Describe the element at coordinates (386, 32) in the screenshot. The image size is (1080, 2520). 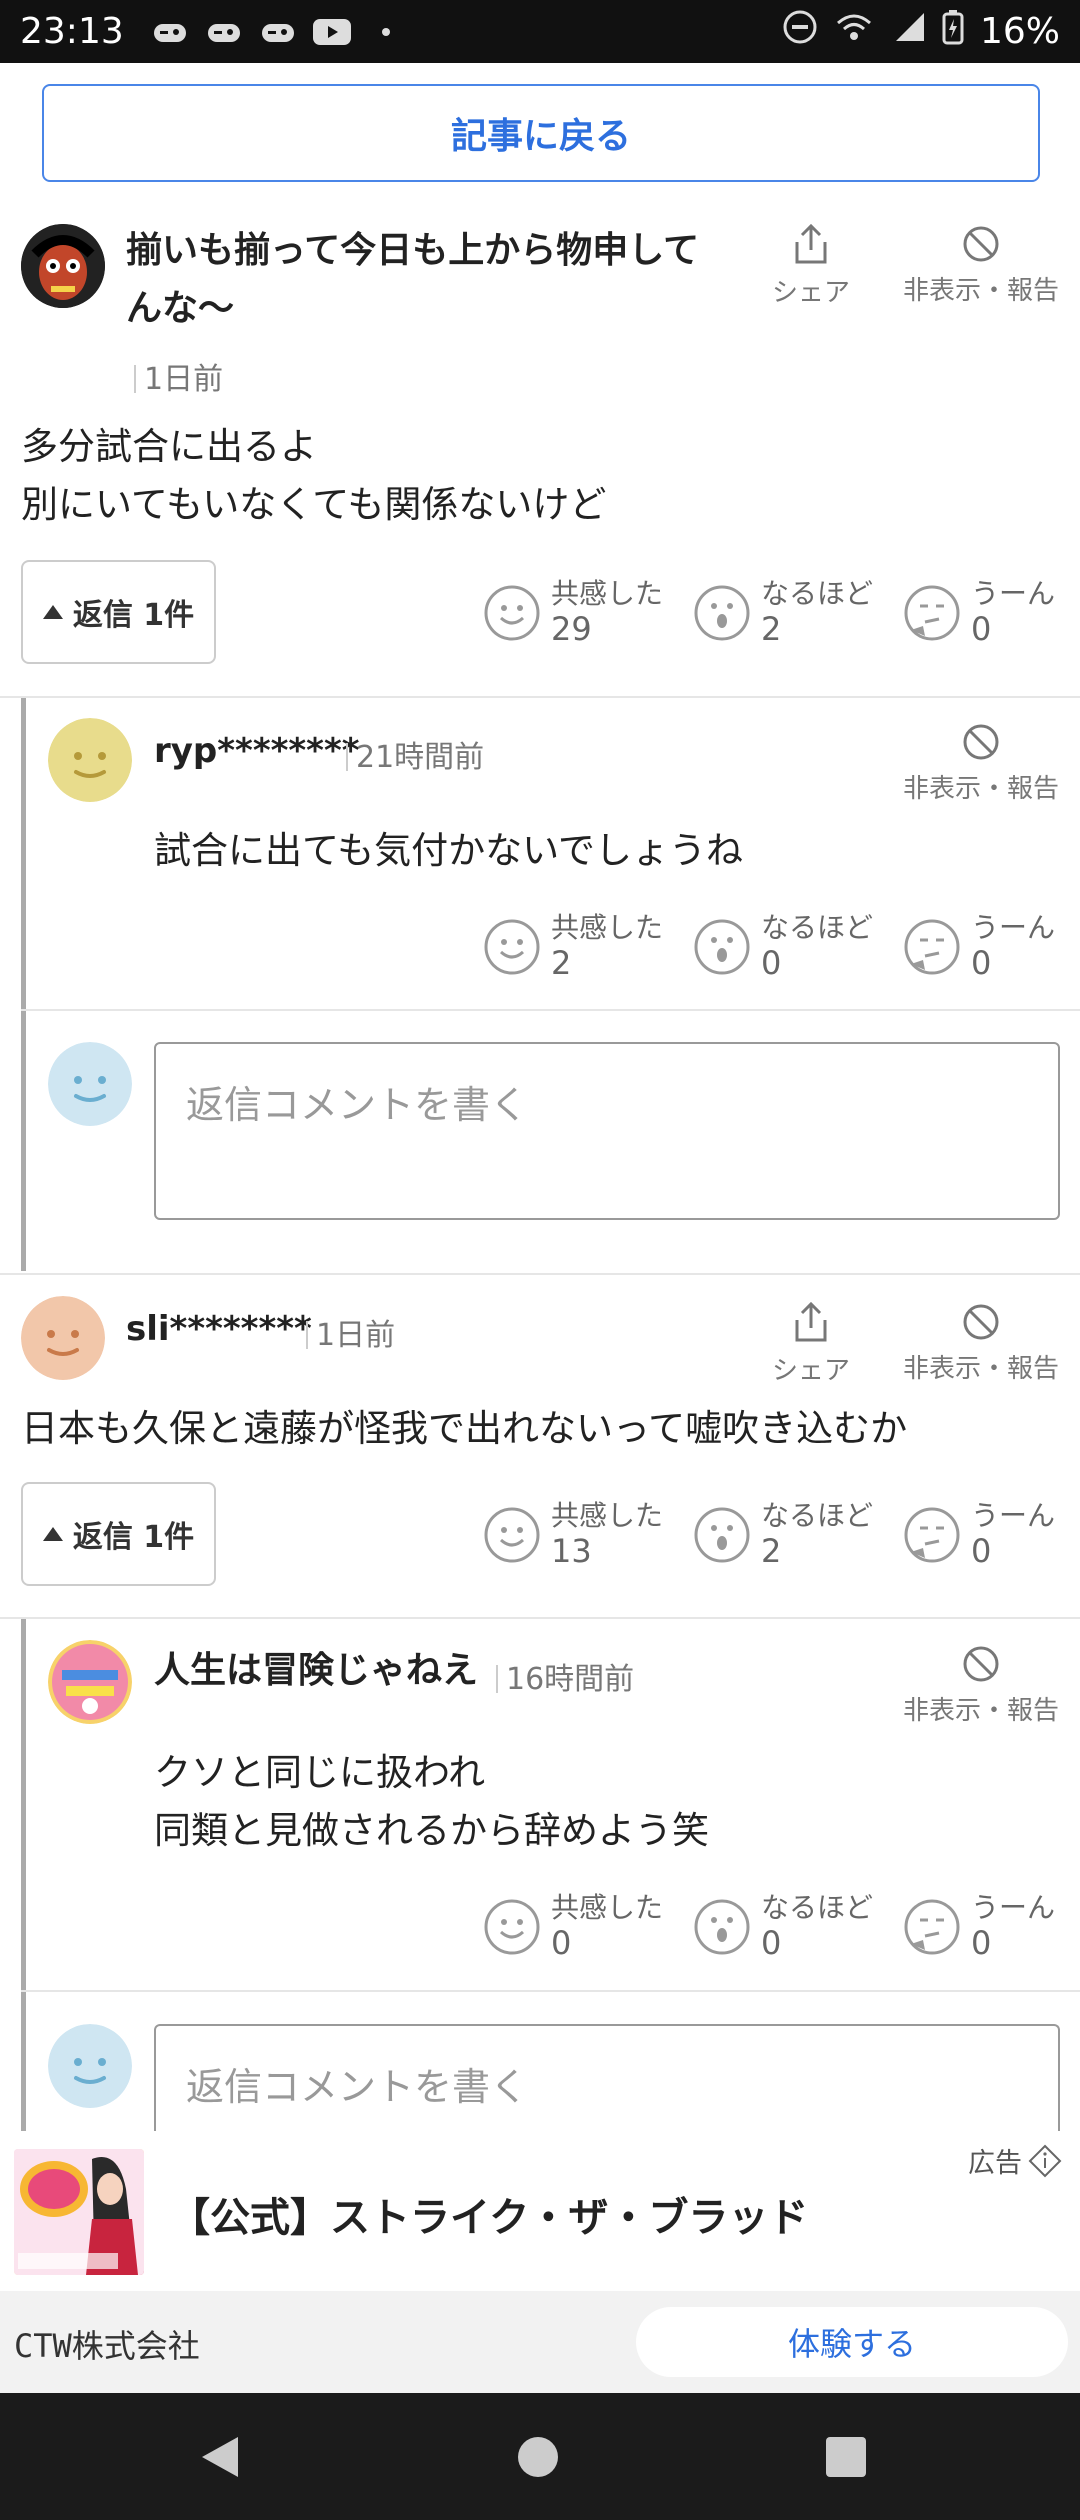
I see `dot-icon` at that location.